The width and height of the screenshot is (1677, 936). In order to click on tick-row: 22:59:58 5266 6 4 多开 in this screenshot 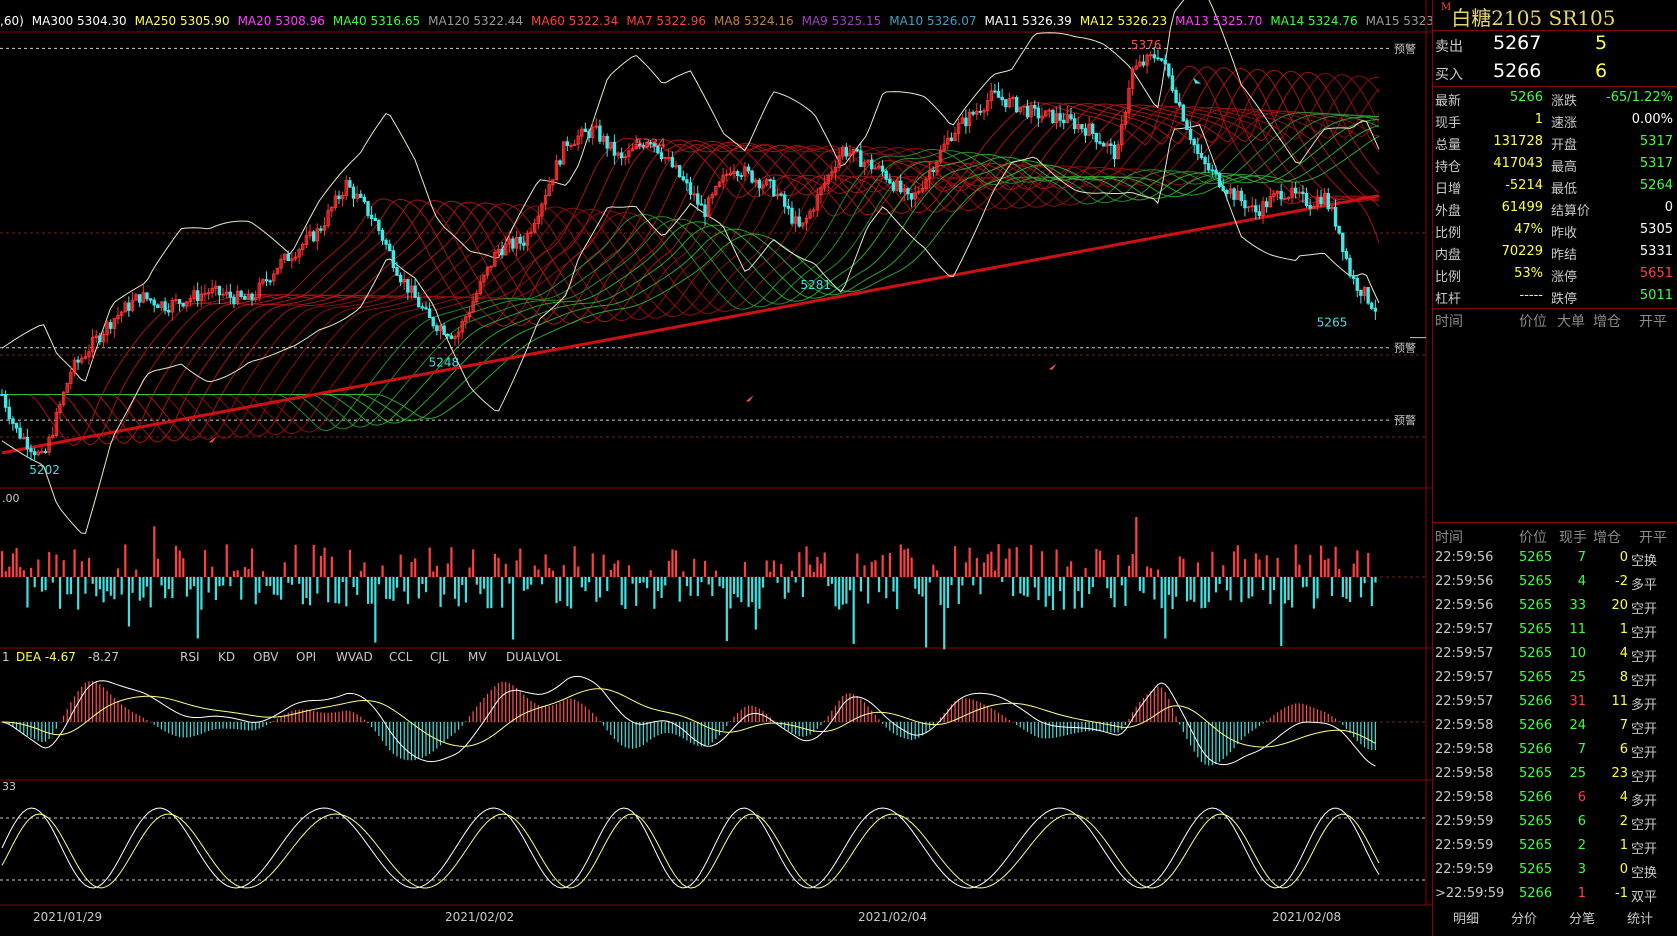, I will do `click(1555, 798)`.